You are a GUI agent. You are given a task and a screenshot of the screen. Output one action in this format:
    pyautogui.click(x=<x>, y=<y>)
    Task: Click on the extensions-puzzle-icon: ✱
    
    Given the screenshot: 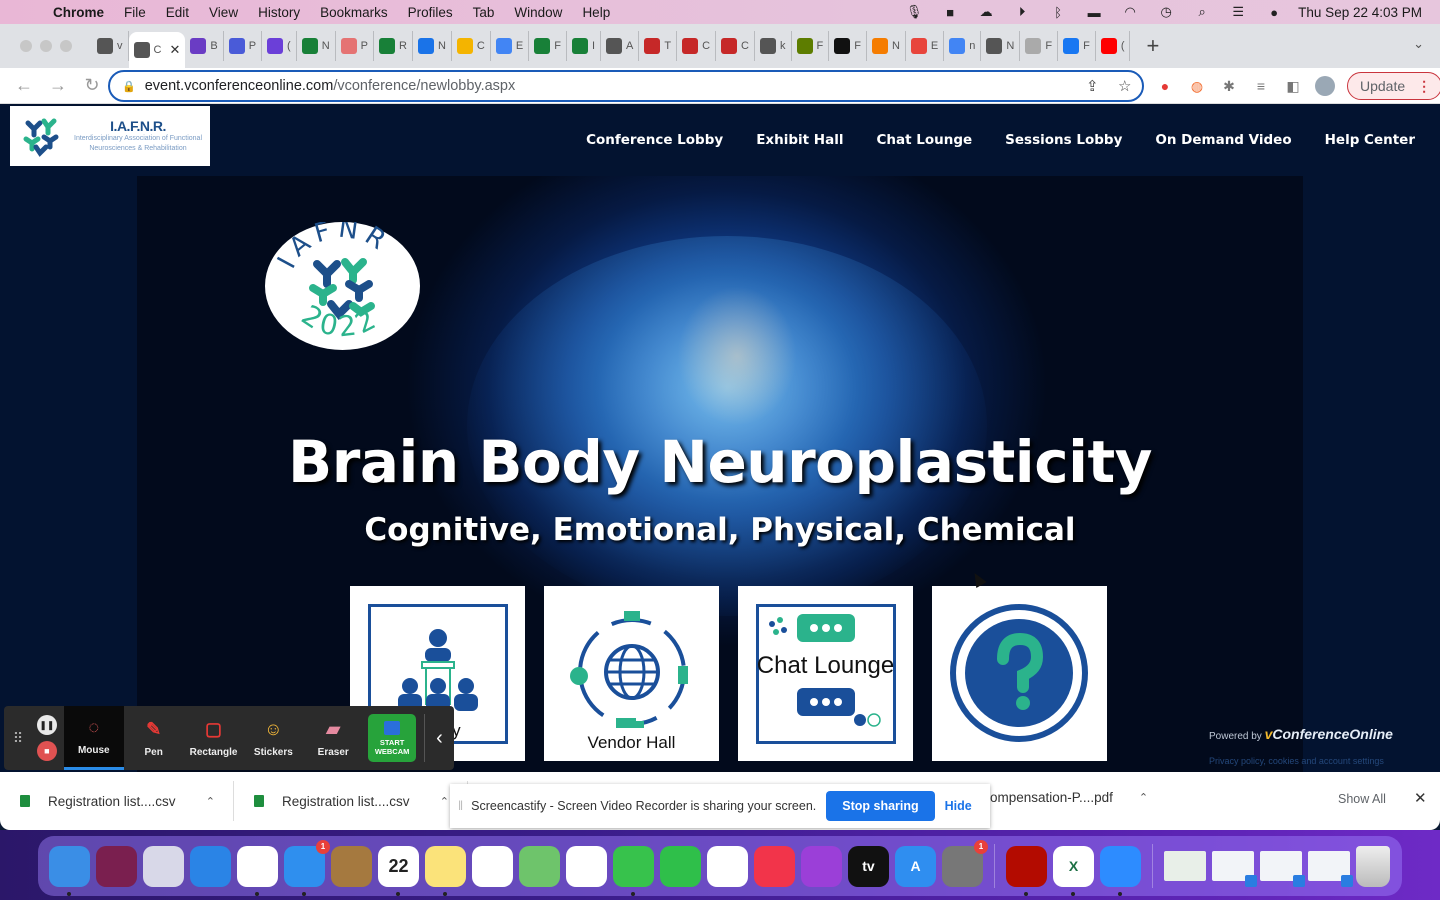 What is the action you would take?
    pyautogui.click(x=1229, y=86)
    